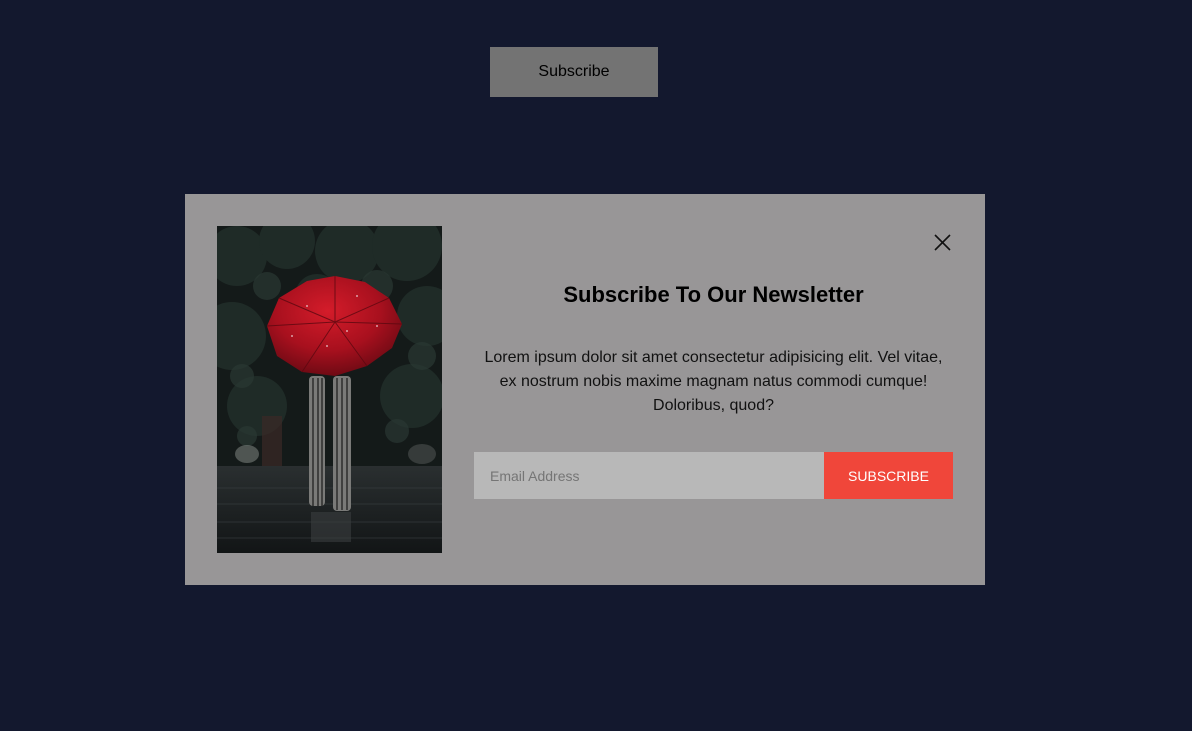  Describe the element at coordinates (574, 72) in the screenshot. I see `open-subscribe-button: Subscribe` at that location.